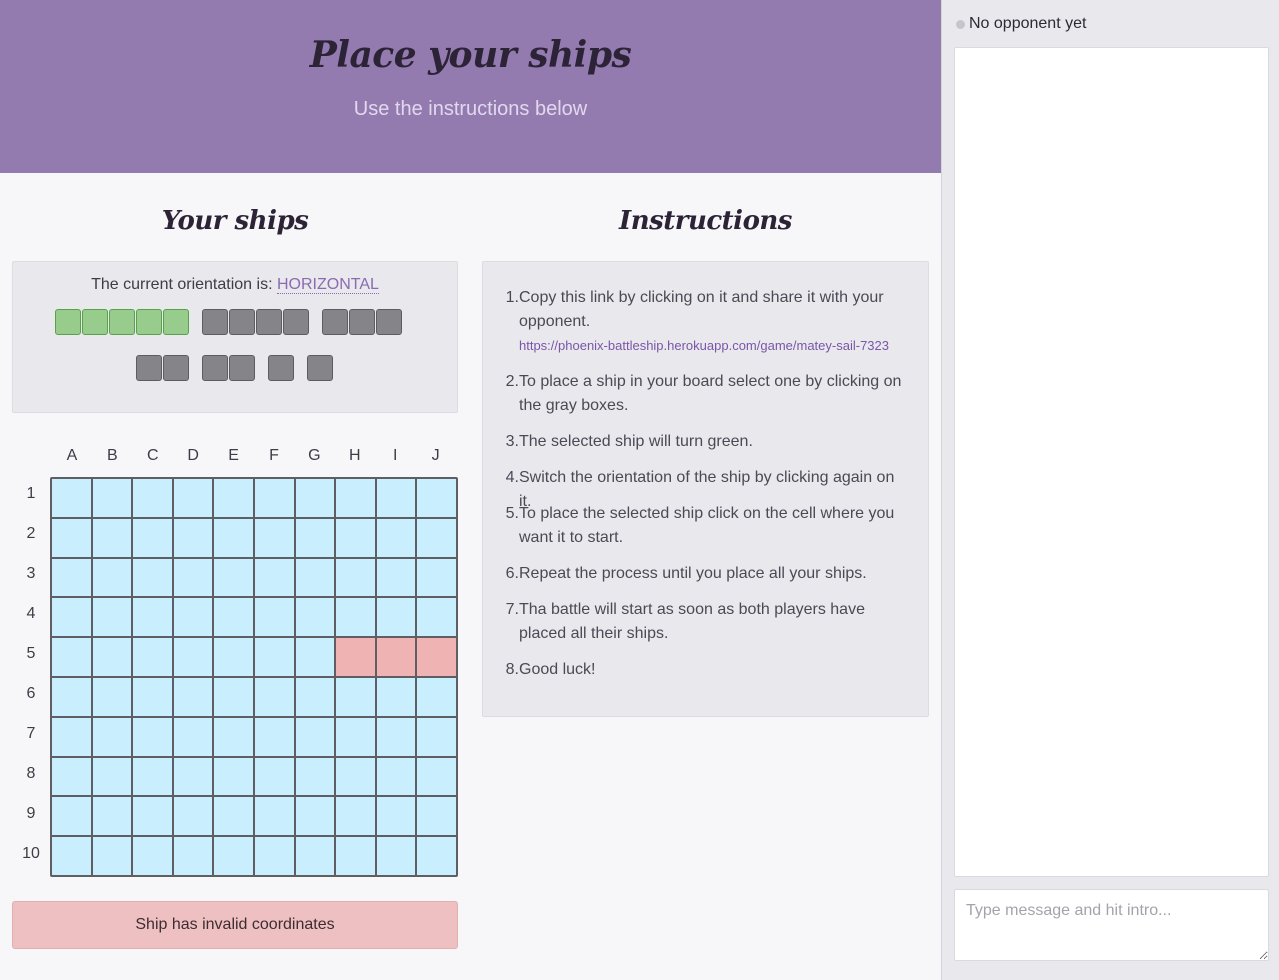 The image size is (1279, 980). What do you see at coordinates (355, 816) in the screenshot?
I see `board-cell-h9` at bounding box center [355, 816].